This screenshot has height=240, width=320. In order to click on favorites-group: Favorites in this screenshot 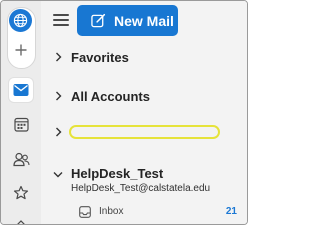, I will do `click(100, 57)`.